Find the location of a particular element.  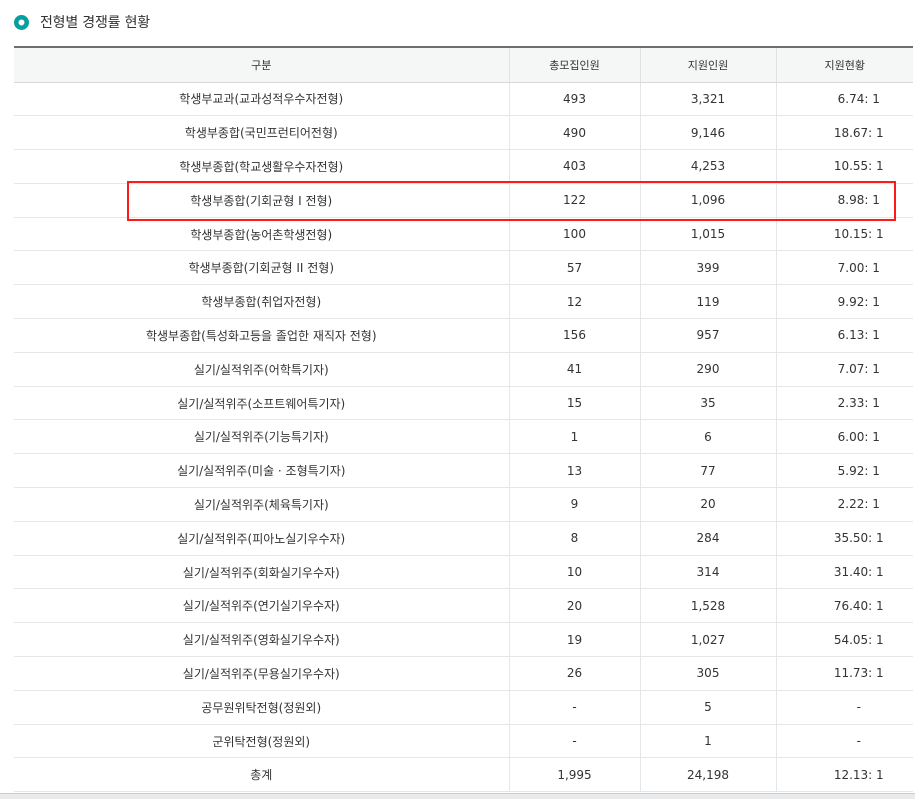

section-header: 전형별 경쟁률 현황 is located at coordinates (82, 22).